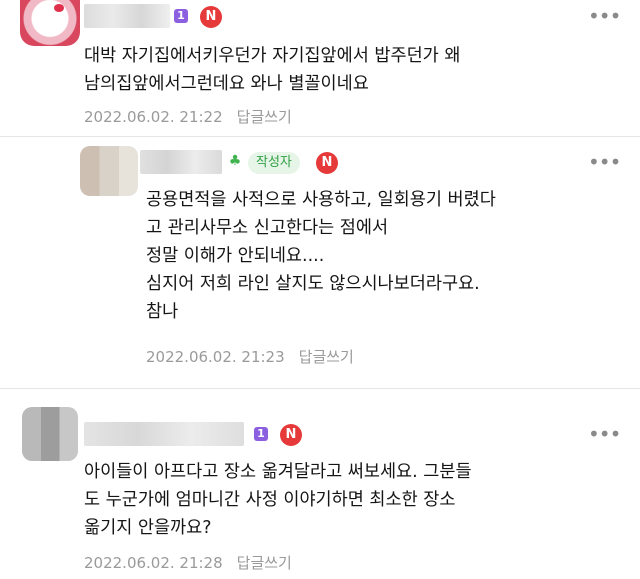 This screenshot has height=579, width=640. I want to click on author-badge: 작성자, so click(274, 163).